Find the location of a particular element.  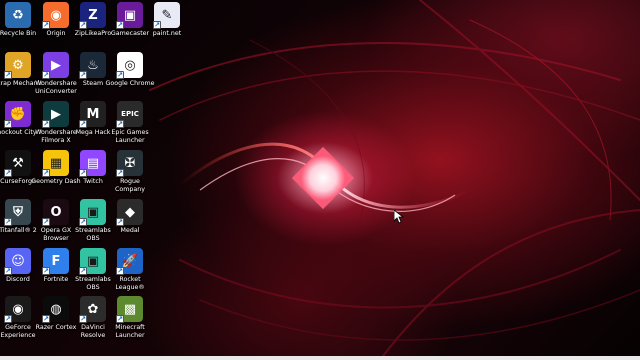

mouse-pointer-icon is located at coordinates (399, 217).